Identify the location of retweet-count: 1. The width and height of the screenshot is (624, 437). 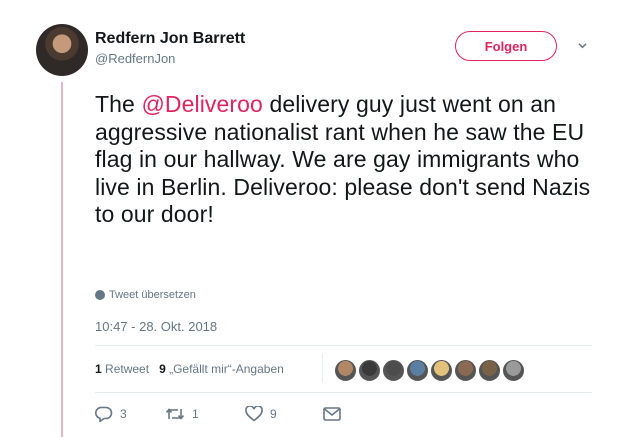
(195, 414).